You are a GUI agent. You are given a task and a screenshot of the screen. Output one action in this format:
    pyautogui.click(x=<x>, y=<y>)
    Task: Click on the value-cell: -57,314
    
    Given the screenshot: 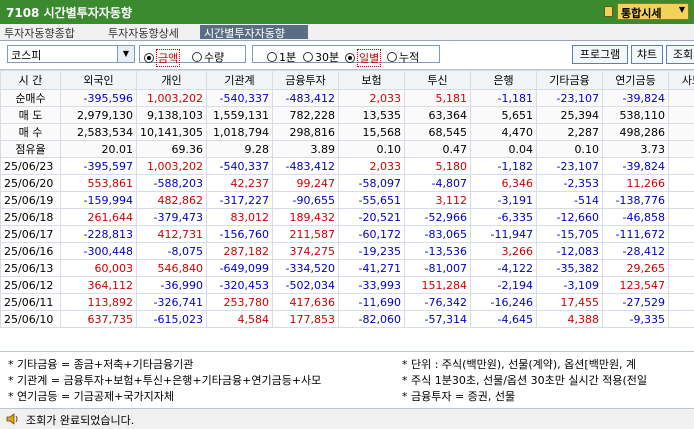 What is the action you would take?
    pyautogui.click(x=438, y=319)
    